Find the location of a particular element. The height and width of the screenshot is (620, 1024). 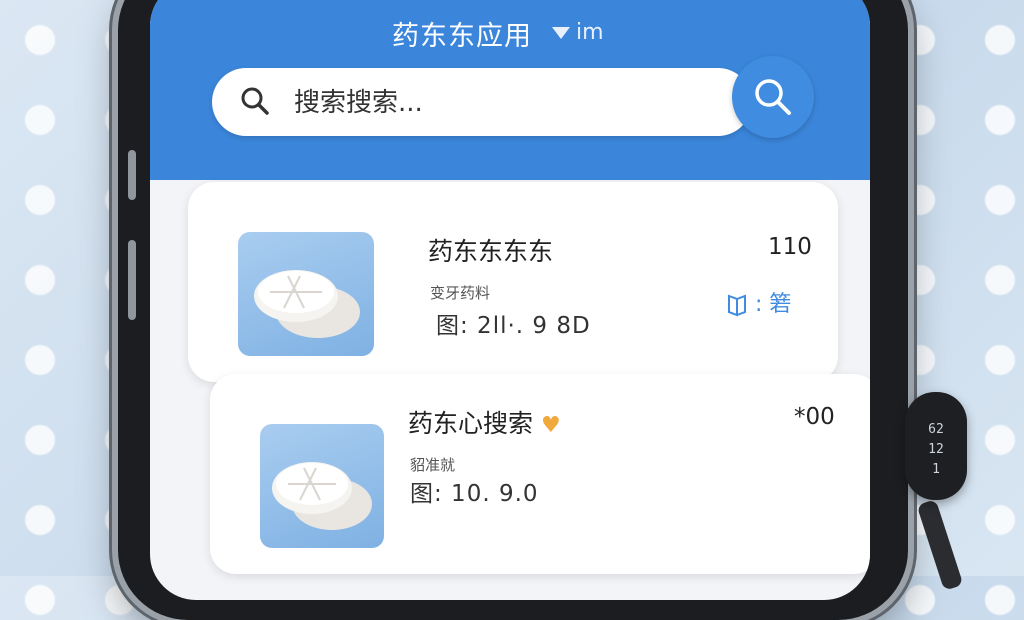

heart-icon: ♥ is located at coordinates (551, 425).